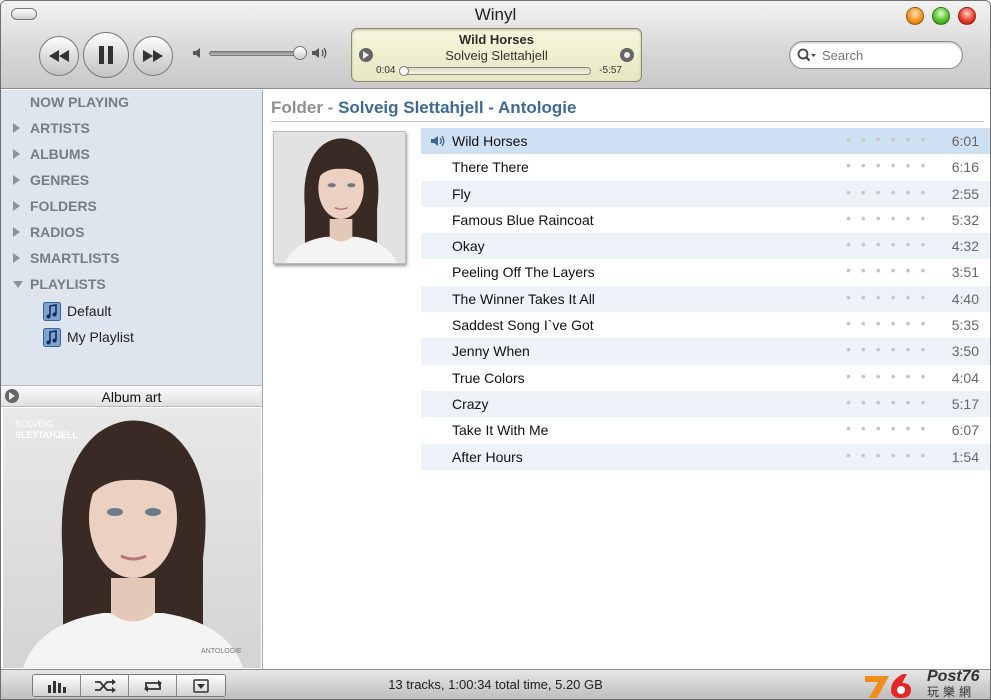  Describe the element at coordinates (705, 141) in the screenshot. I see `track-row: Wild Horses •••••• 6:01` at that location.